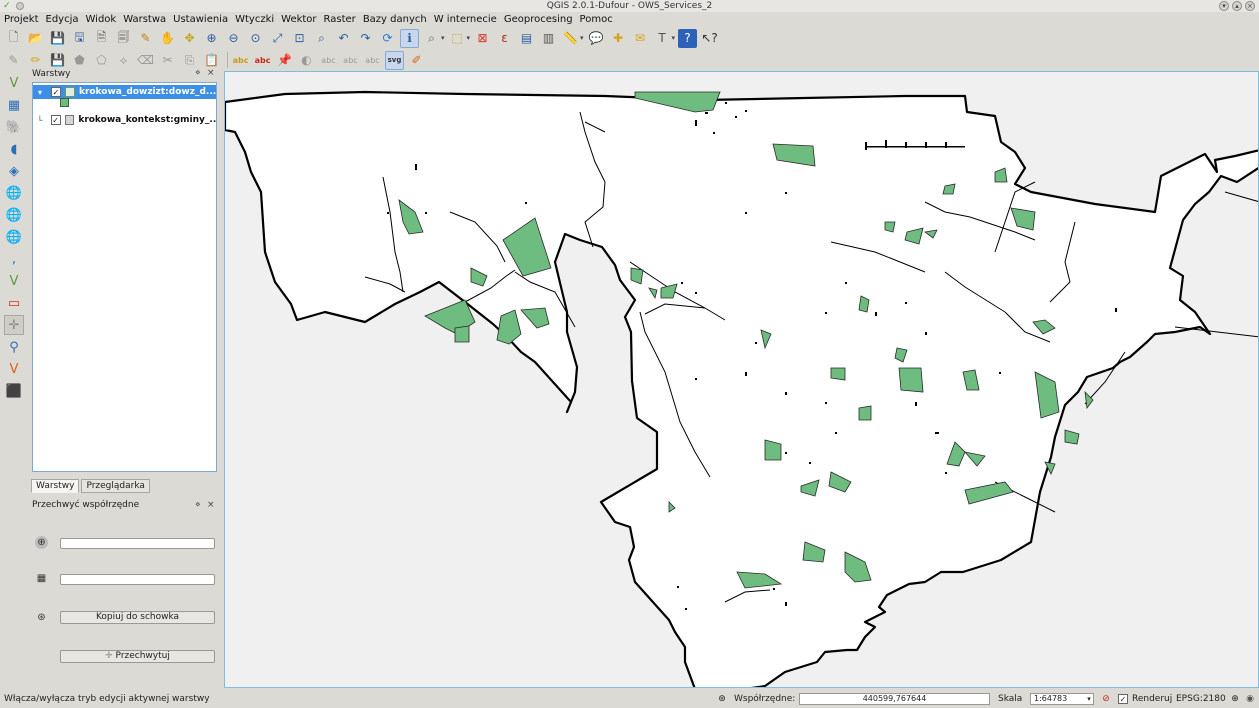 This screenshot has height=708, width=1259. What do you see at coordinates (1235, 699) in the screenshot?
I see `crs-status-icon: ⊕` at bounding box center [1235, 699].